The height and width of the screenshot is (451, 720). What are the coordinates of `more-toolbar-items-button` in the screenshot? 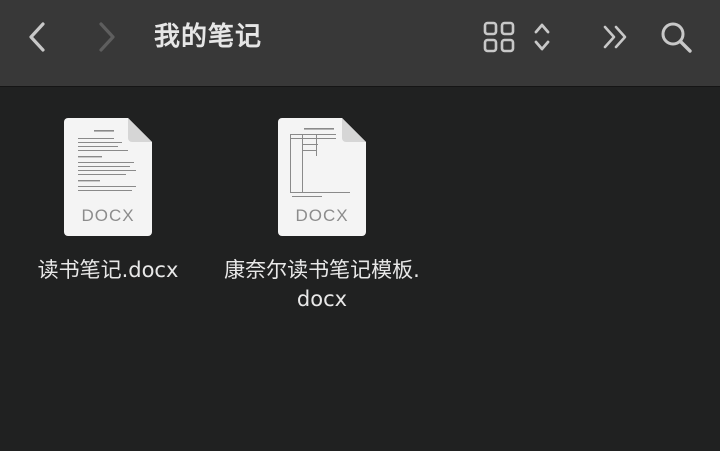 It's located at (616, 37).